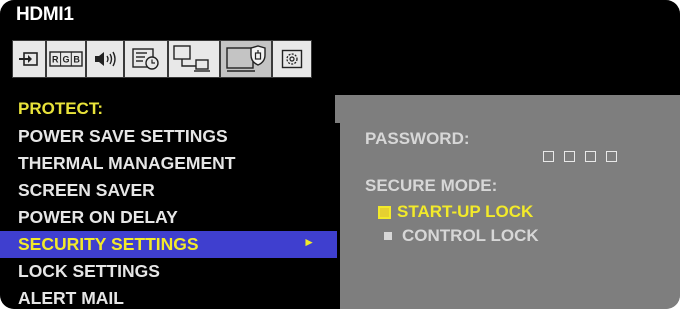 The image size is (680, 309). I want to click on audio-icon, so click(105, 59).